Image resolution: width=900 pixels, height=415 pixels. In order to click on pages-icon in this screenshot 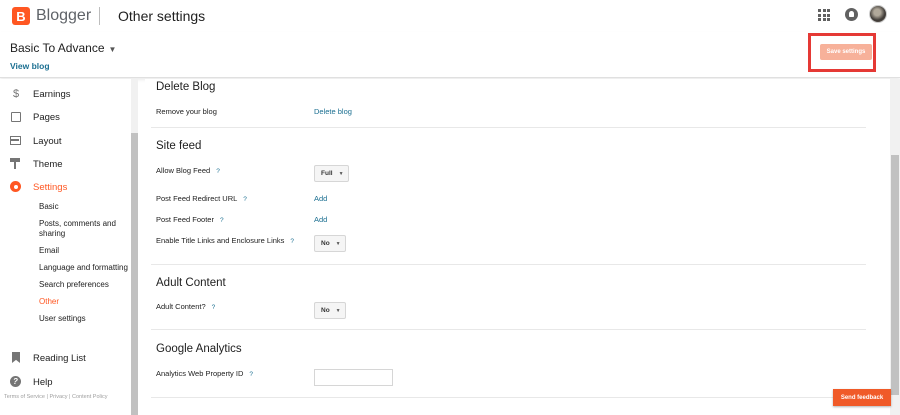, I will do `click(16, 117)`.